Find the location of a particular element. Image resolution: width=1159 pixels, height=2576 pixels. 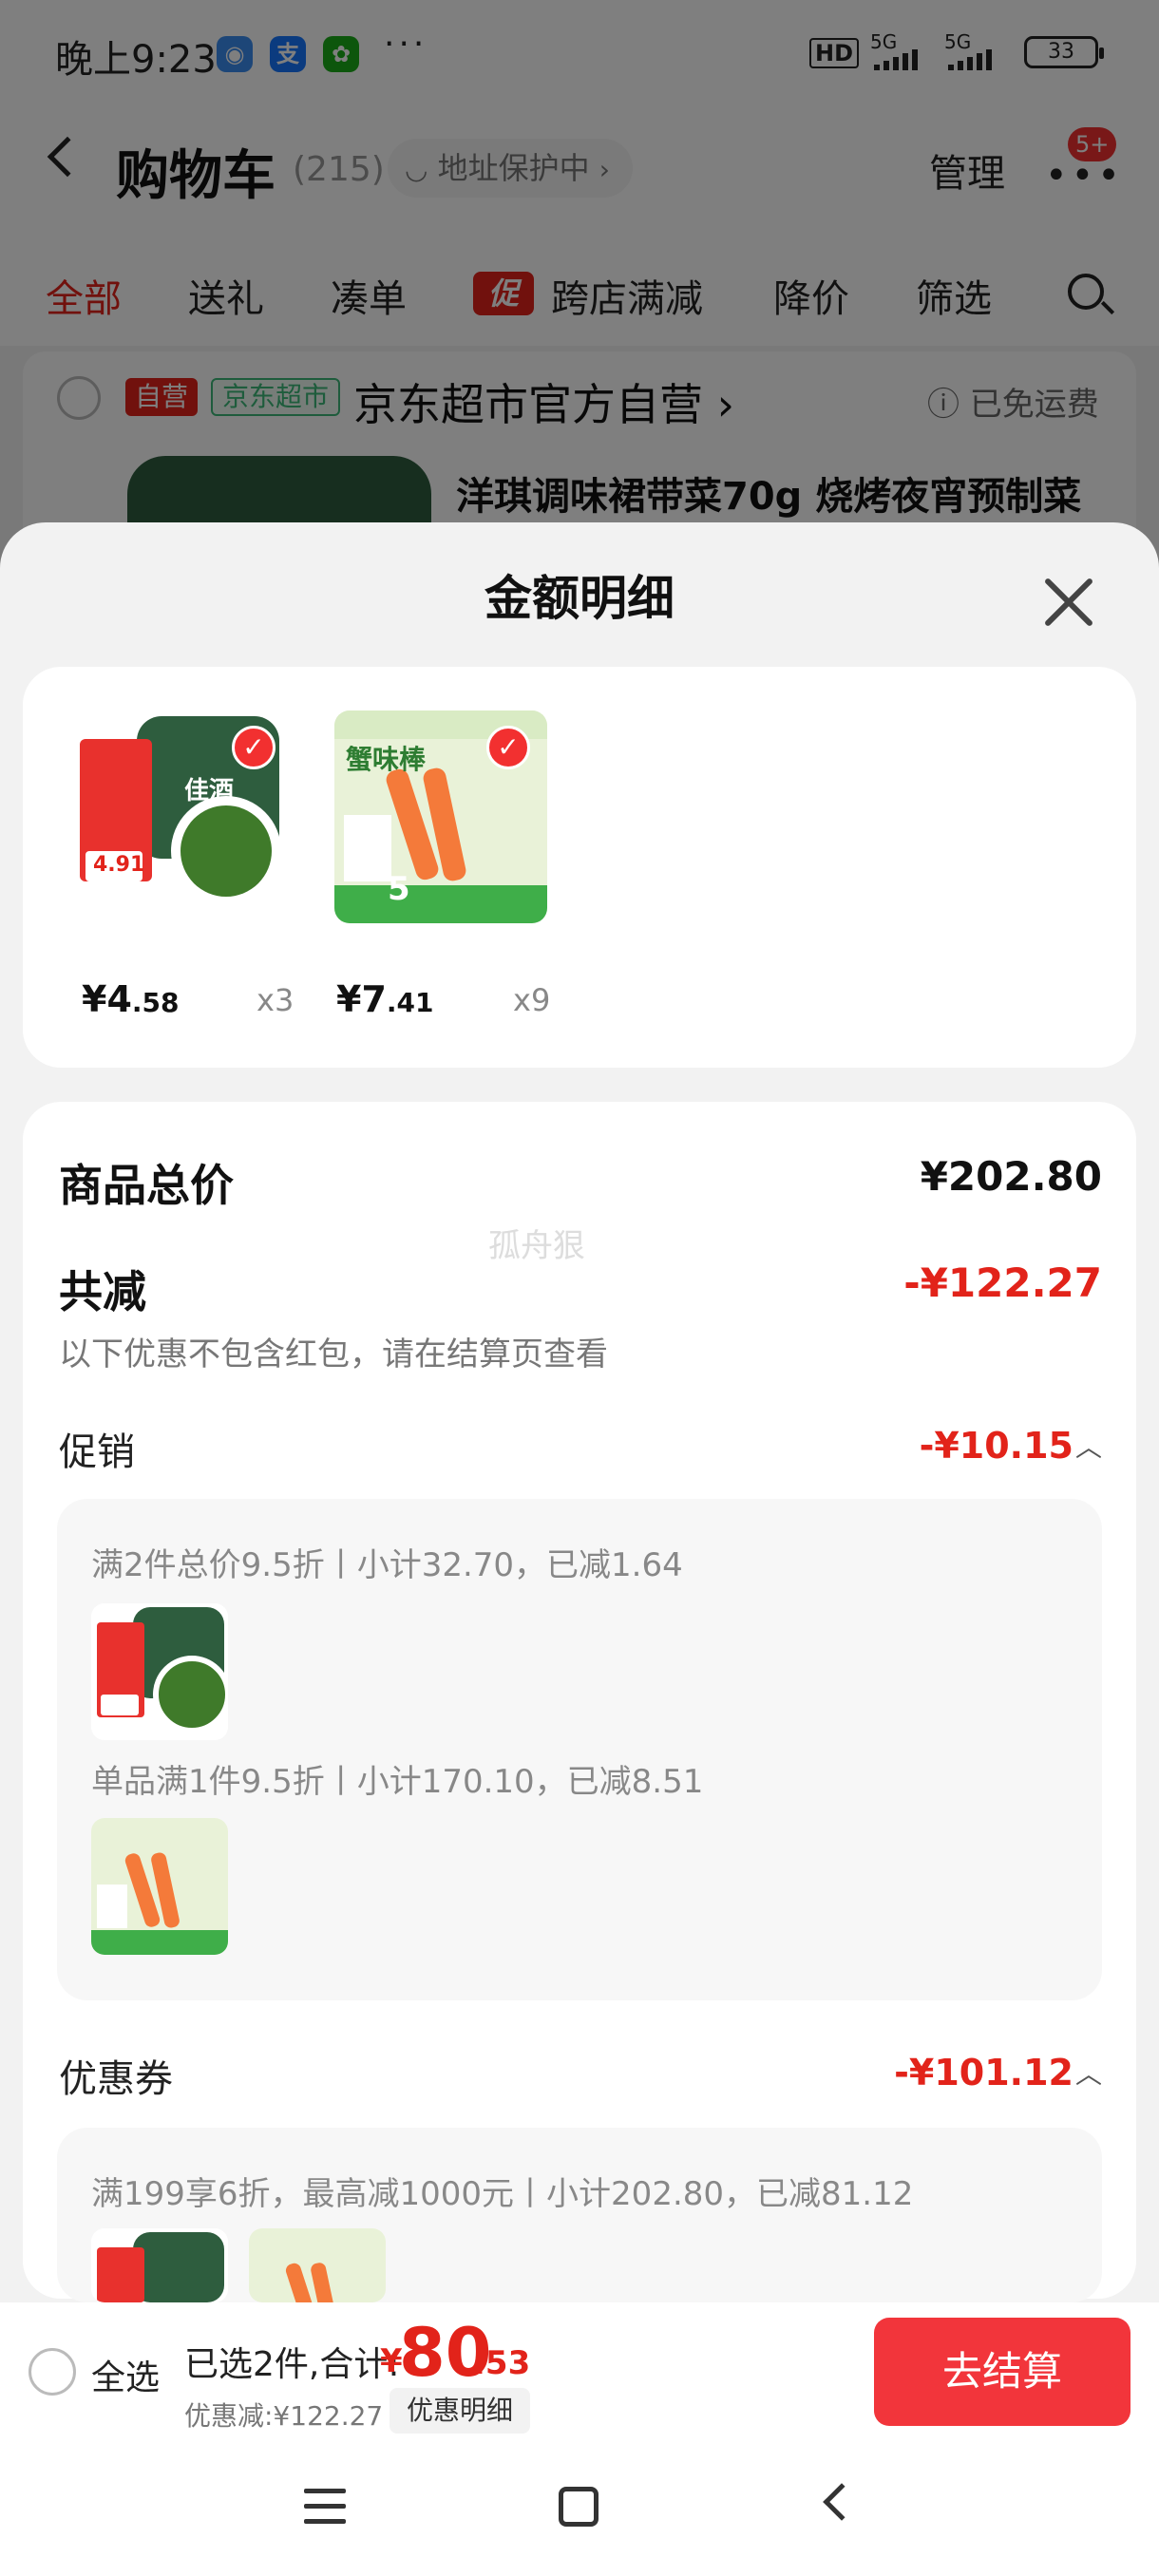

coupon-rule: 满199享6折，最高减1000元丨小计202.80，已减81.12 is located at coordinates (502, 2194).